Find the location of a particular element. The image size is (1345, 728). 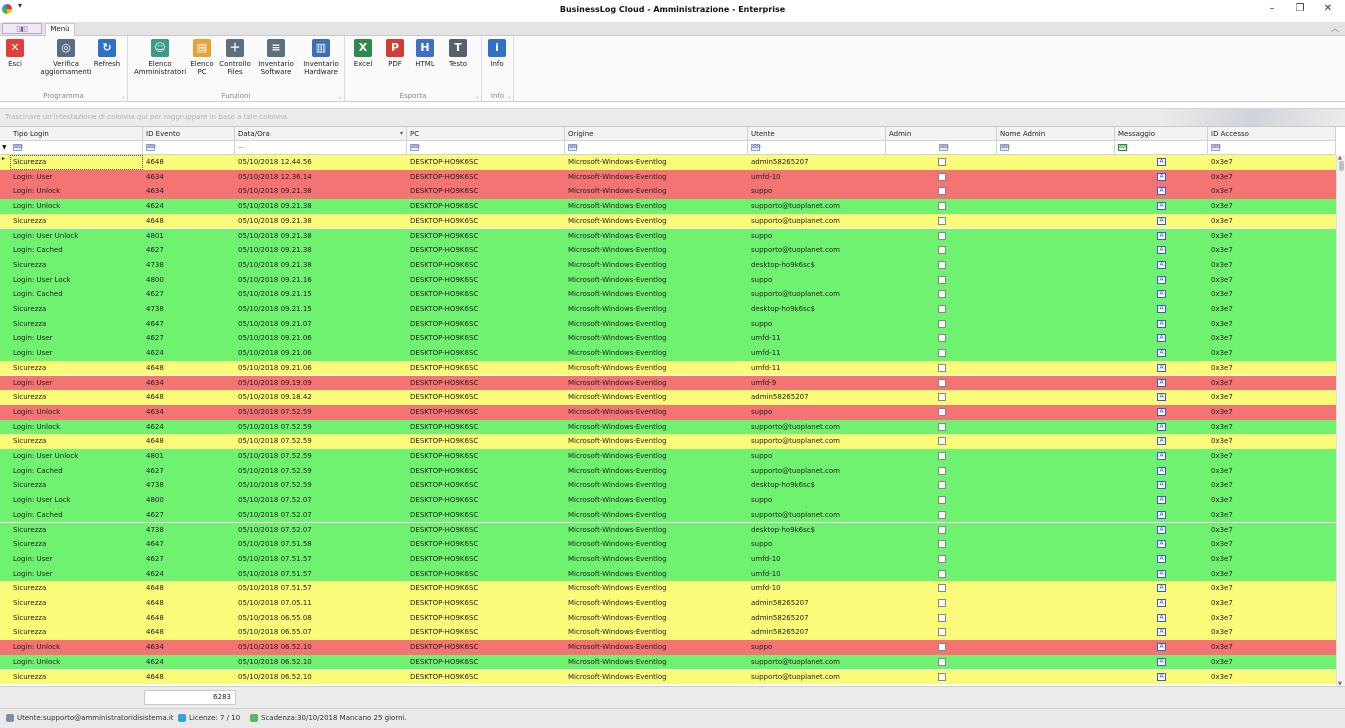

ribbon-button-pdf: P PDF is located at coordinates (395, 53).